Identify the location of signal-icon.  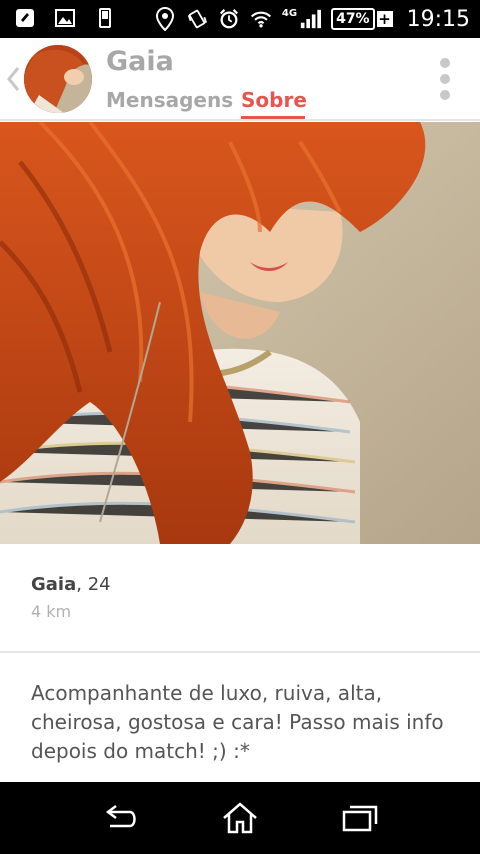
(310, 19).